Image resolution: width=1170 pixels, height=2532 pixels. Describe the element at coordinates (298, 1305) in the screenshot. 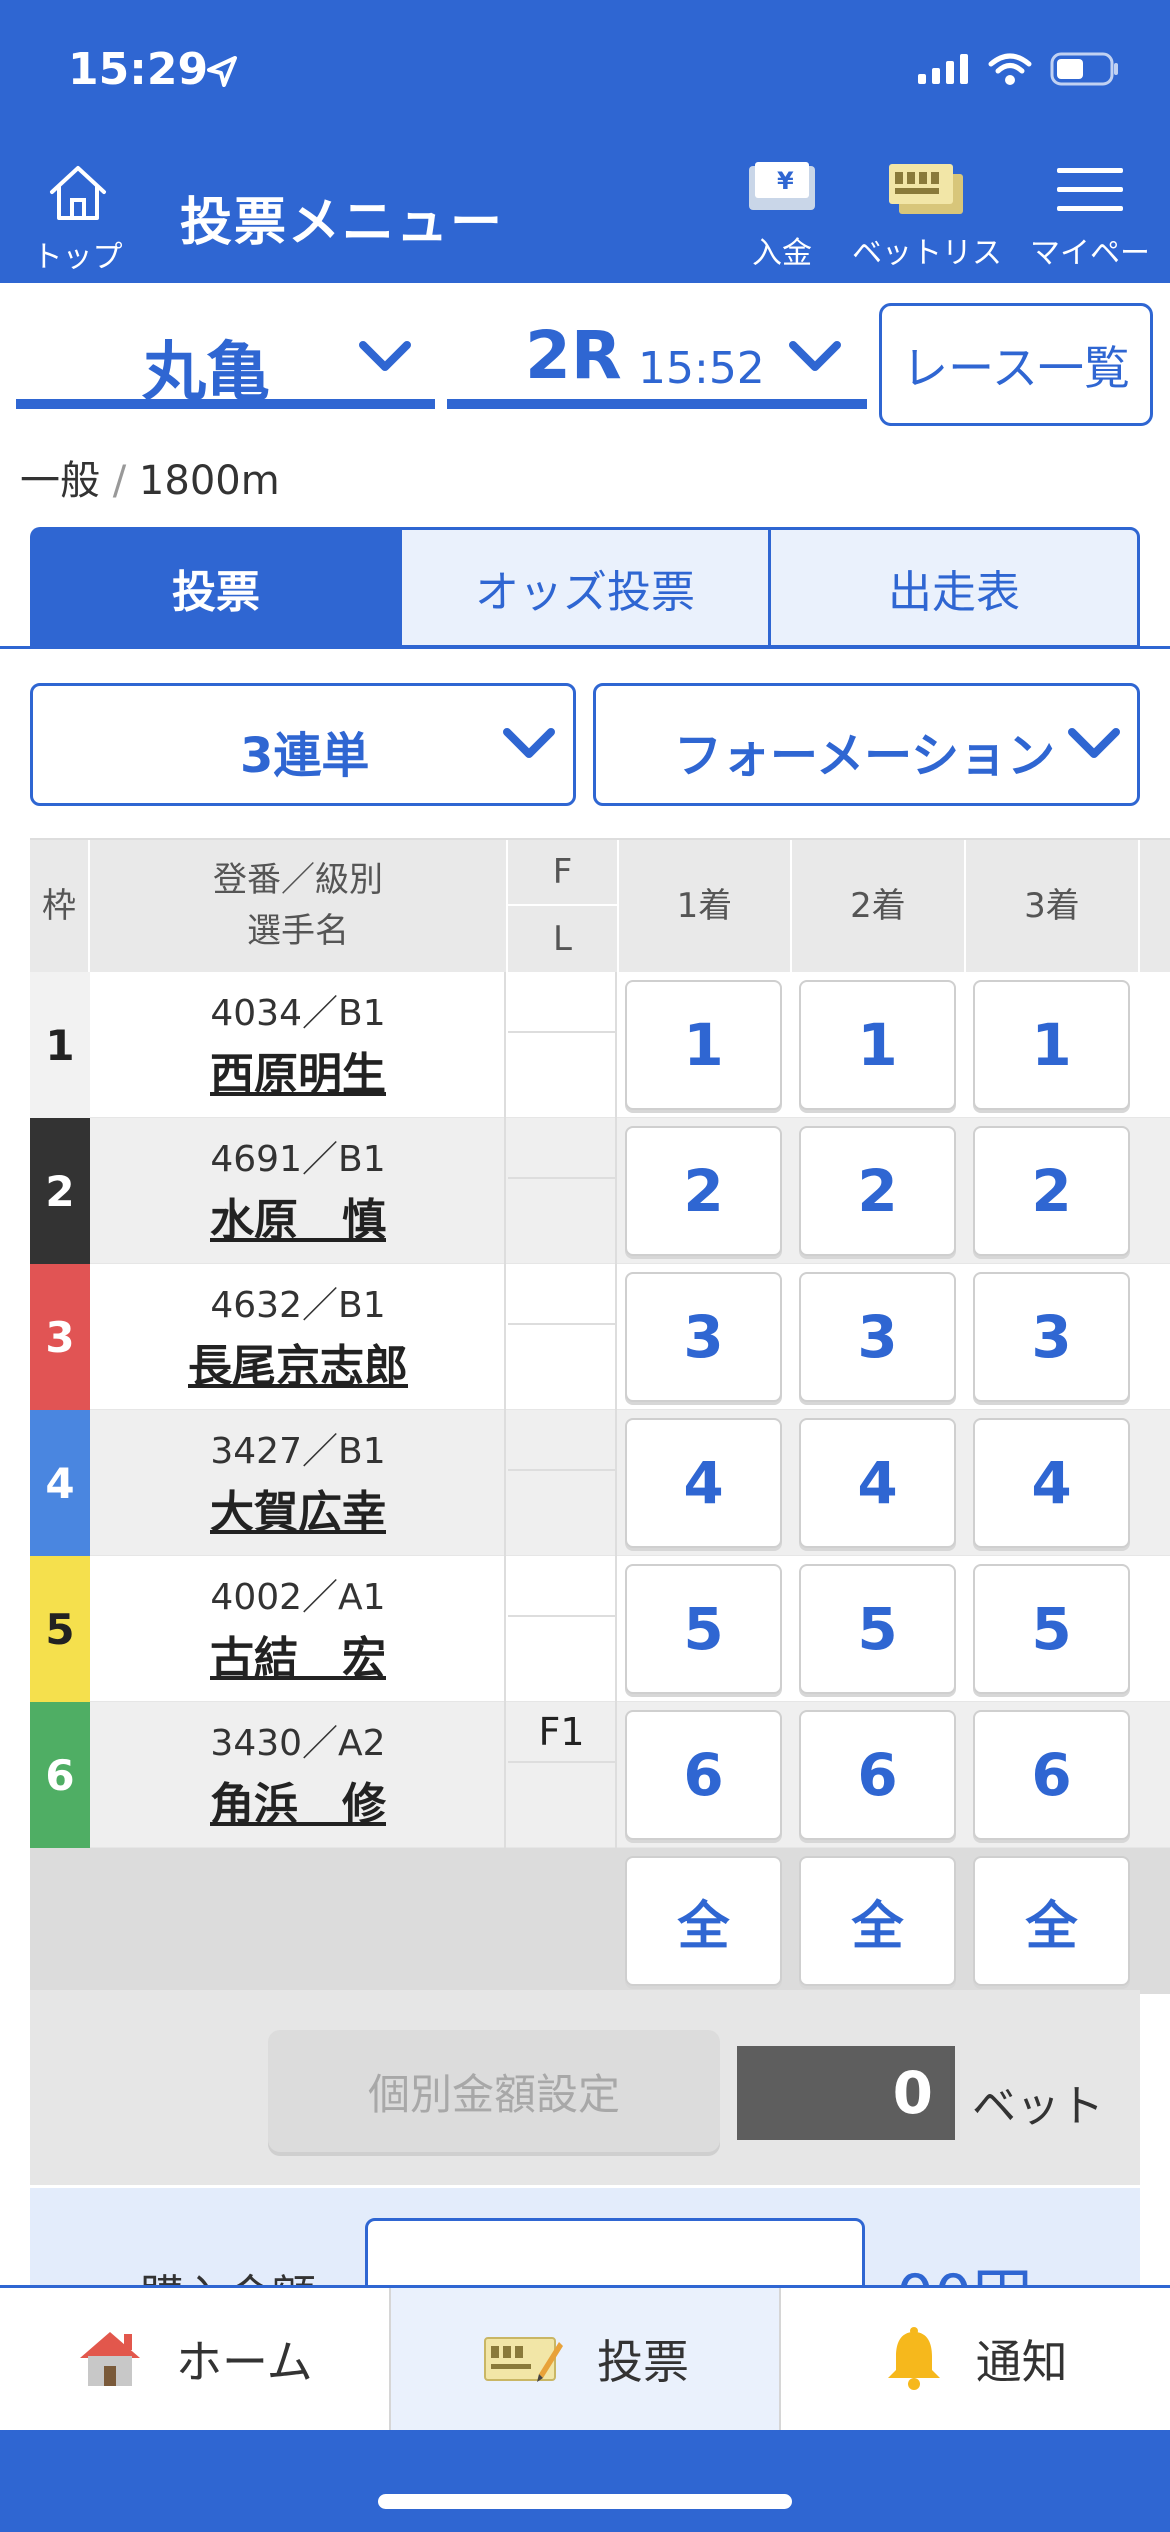

I see `player-registration: 4632／B1` at that location.